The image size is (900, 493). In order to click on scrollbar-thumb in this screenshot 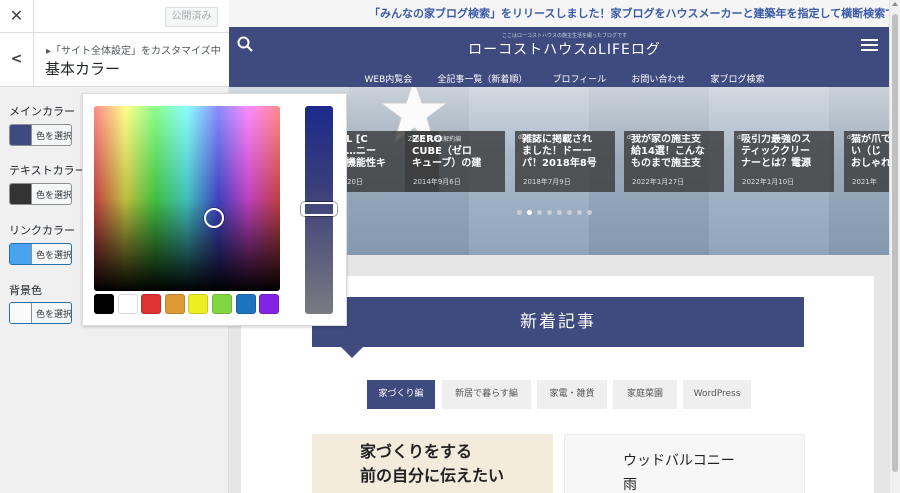, I will do `click(895, 243)`.